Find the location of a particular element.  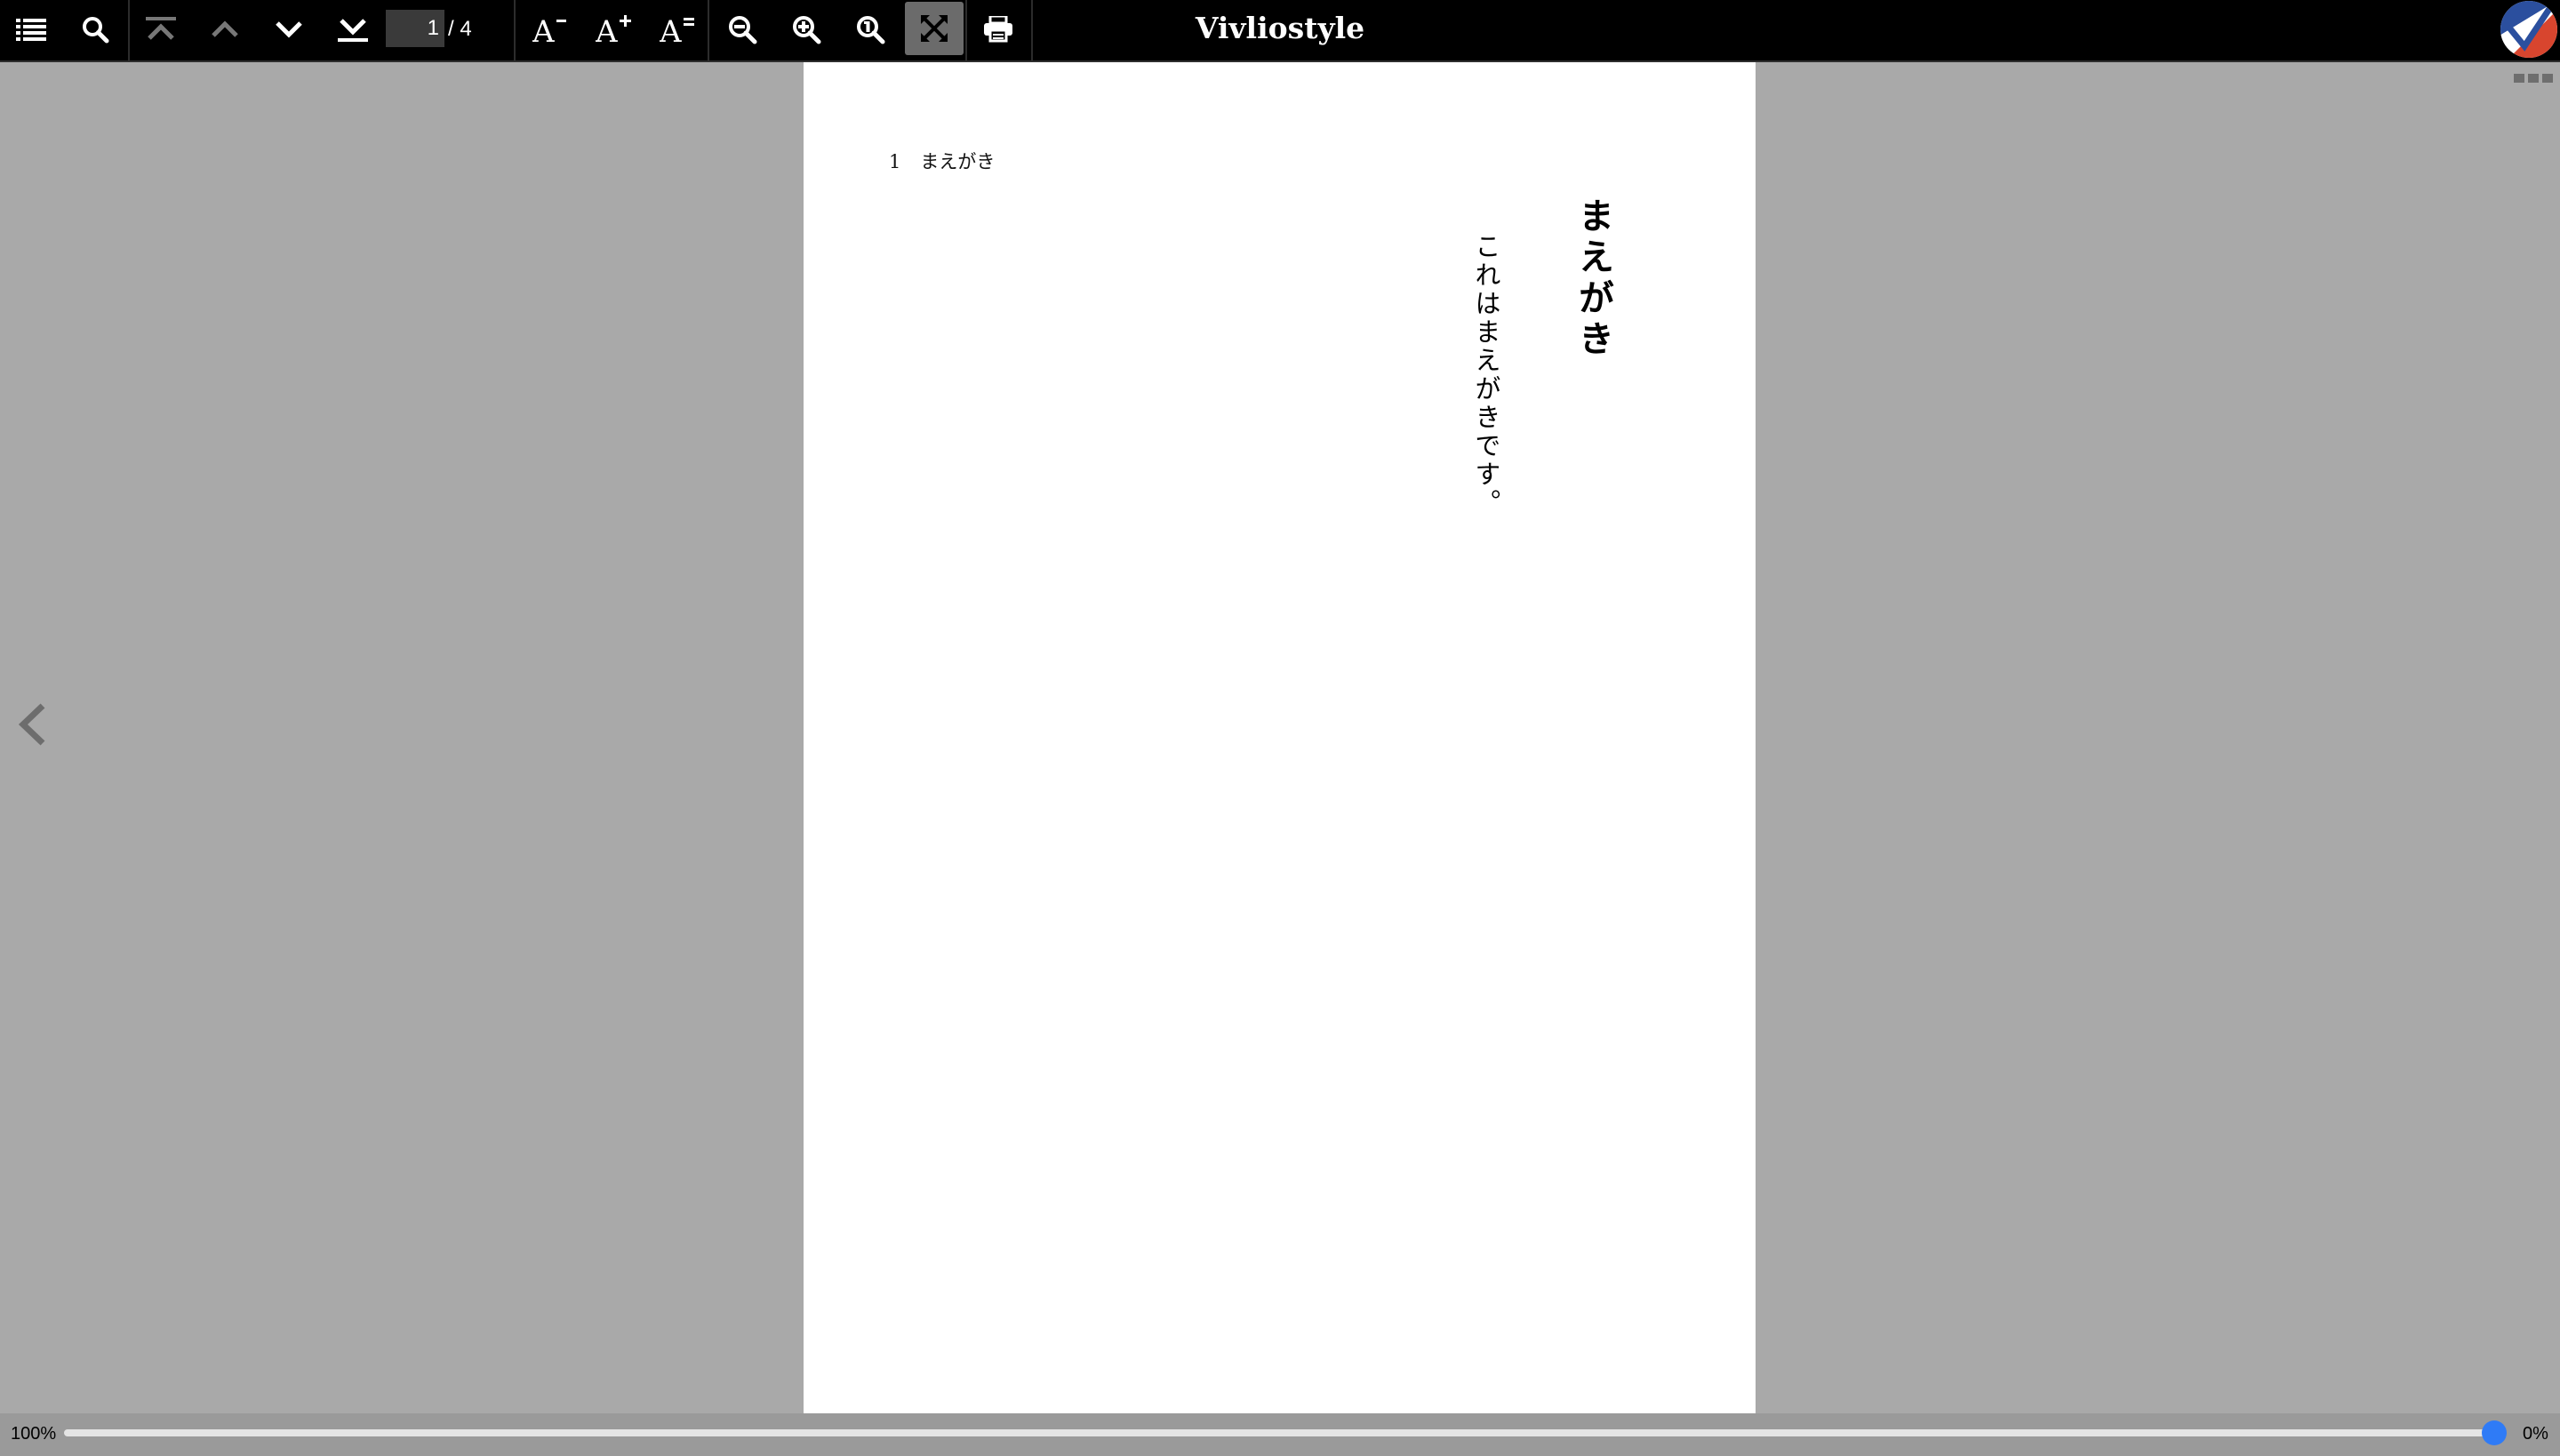

search-icon is located at coordinates (95, 29).